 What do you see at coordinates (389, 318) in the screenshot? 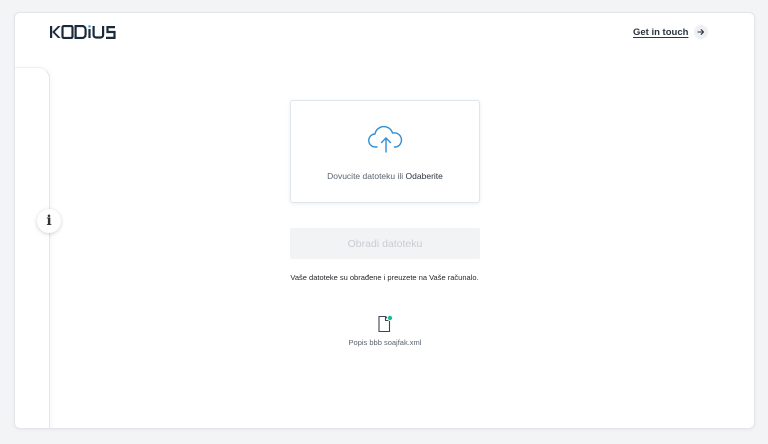
I see `file-status-dot` at bounding box center [389, 318].